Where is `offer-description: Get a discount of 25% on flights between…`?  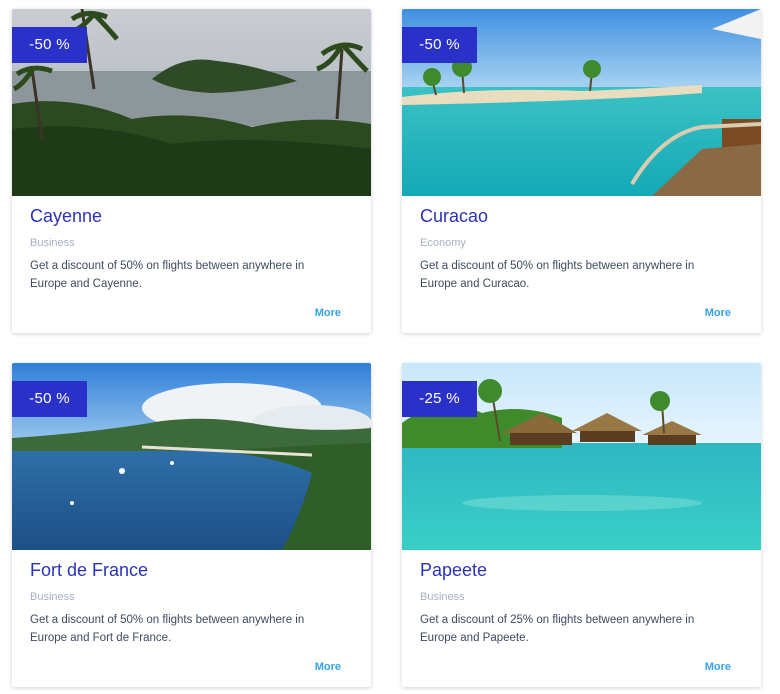
offer-description: Get a discount of 25% on flights between… is located at coordinates (557, 629).